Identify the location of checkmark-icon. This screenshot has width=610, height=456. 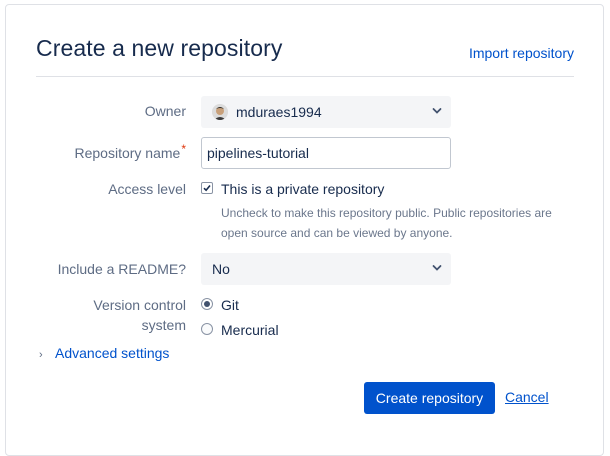
(207, 188).